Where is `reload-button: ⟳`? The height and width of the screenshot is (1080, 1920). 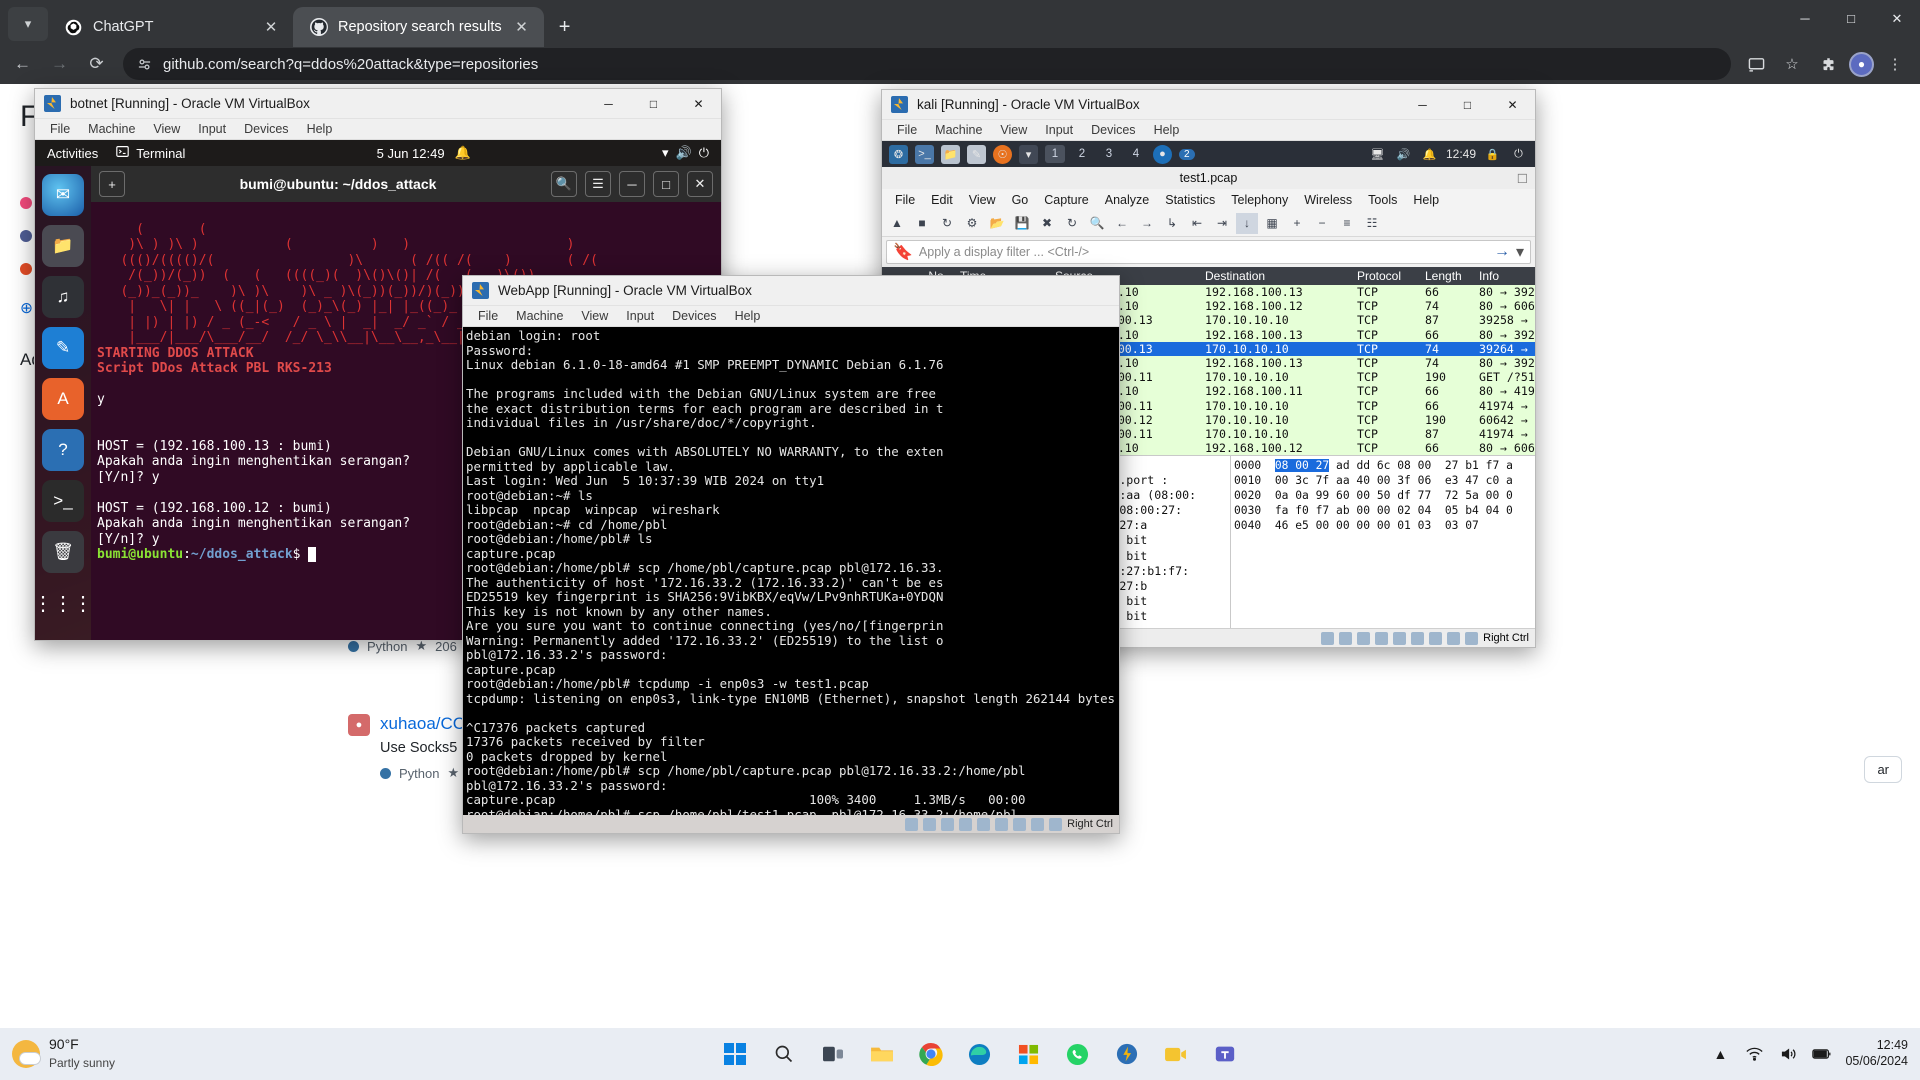
reload-button: ⟳ is located at coordinates (96, 64).